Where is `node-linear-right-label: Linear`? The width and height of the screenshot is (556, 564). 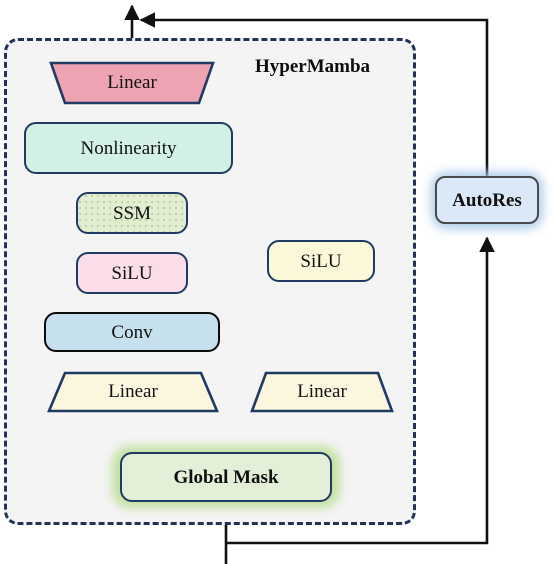 node-linear-right-label: Linear is located at coordinates (322, 391).